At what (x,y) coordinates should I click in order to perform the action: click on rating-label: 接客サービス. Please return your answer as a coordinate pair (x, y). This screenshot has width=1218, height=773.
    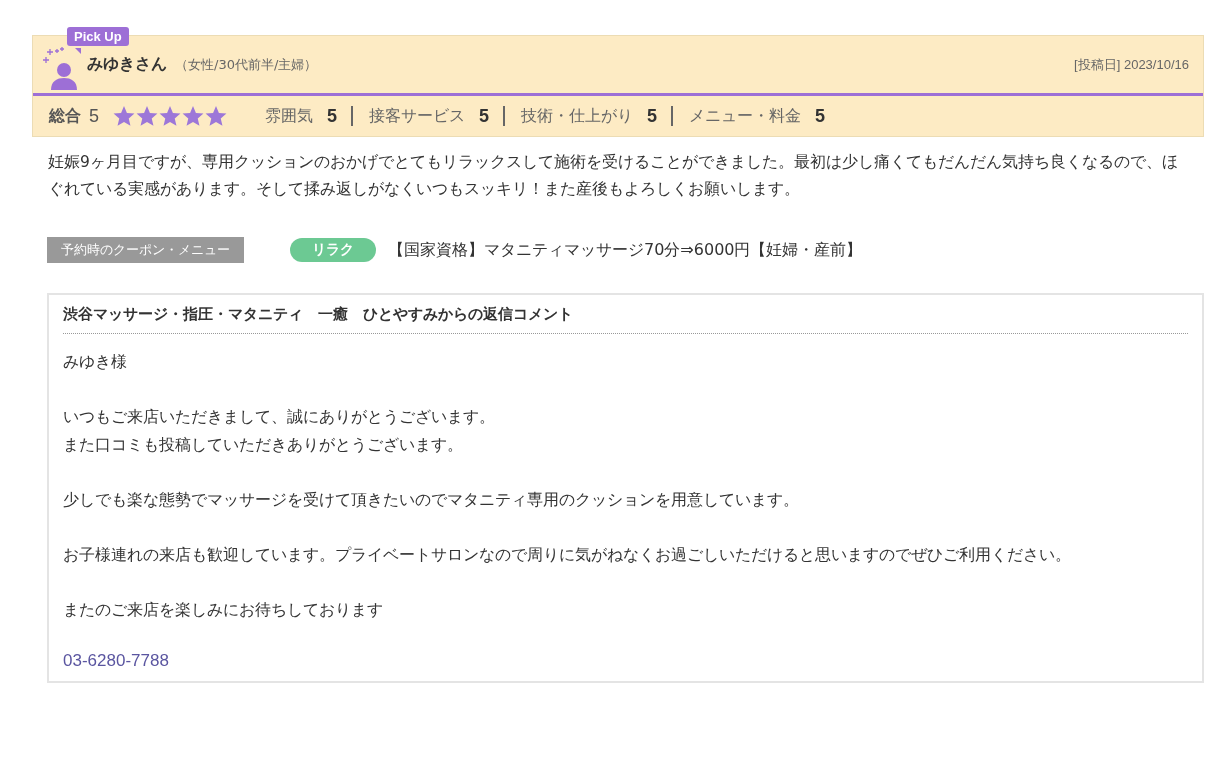
    Looking at the image, I should click on (417, 116).